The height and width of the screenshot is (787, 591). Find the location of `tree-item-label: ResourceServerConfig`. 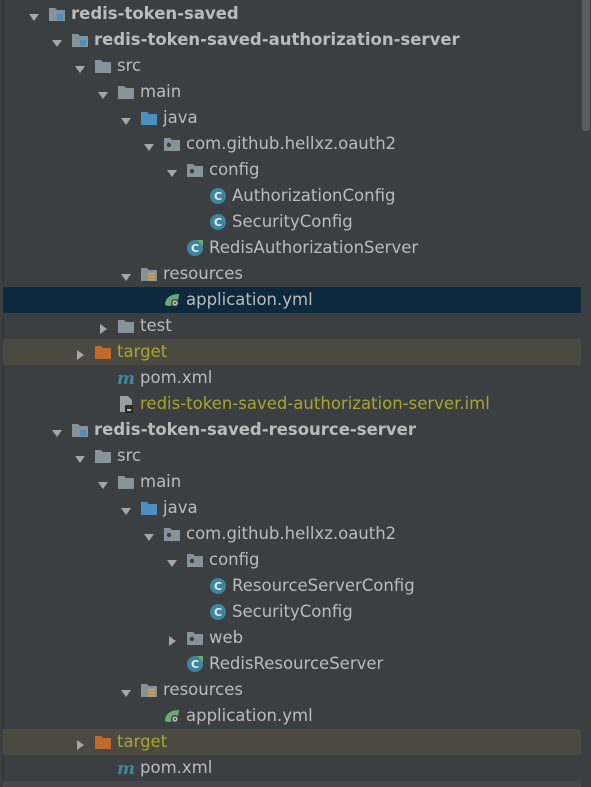

tree-item-label: ResourceServerConfig is located at coordinates (323, 585).